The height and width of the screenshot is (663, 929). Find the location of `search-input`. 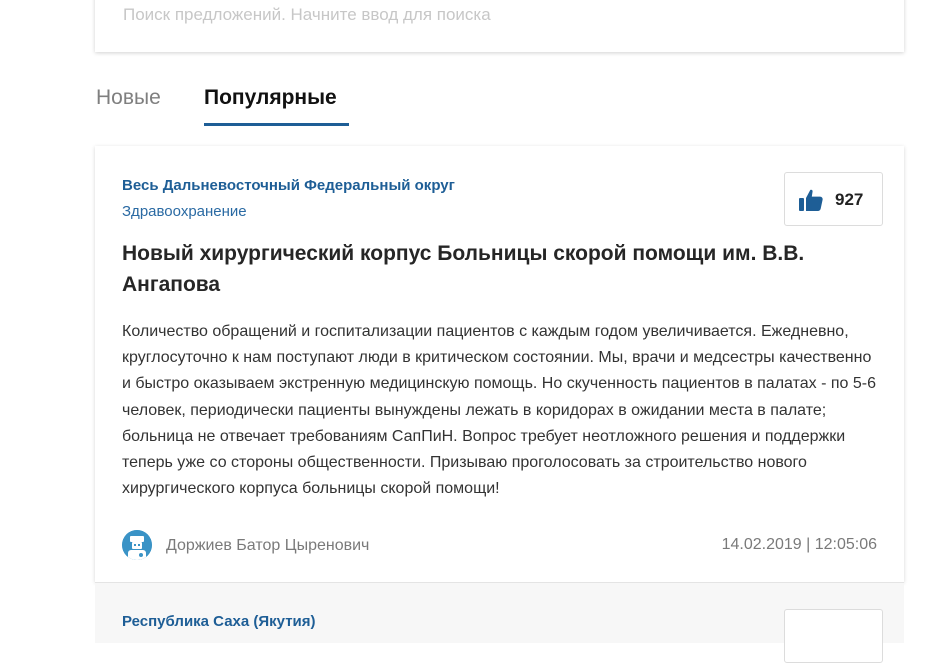

search-input is located at coordinates (503, 15).